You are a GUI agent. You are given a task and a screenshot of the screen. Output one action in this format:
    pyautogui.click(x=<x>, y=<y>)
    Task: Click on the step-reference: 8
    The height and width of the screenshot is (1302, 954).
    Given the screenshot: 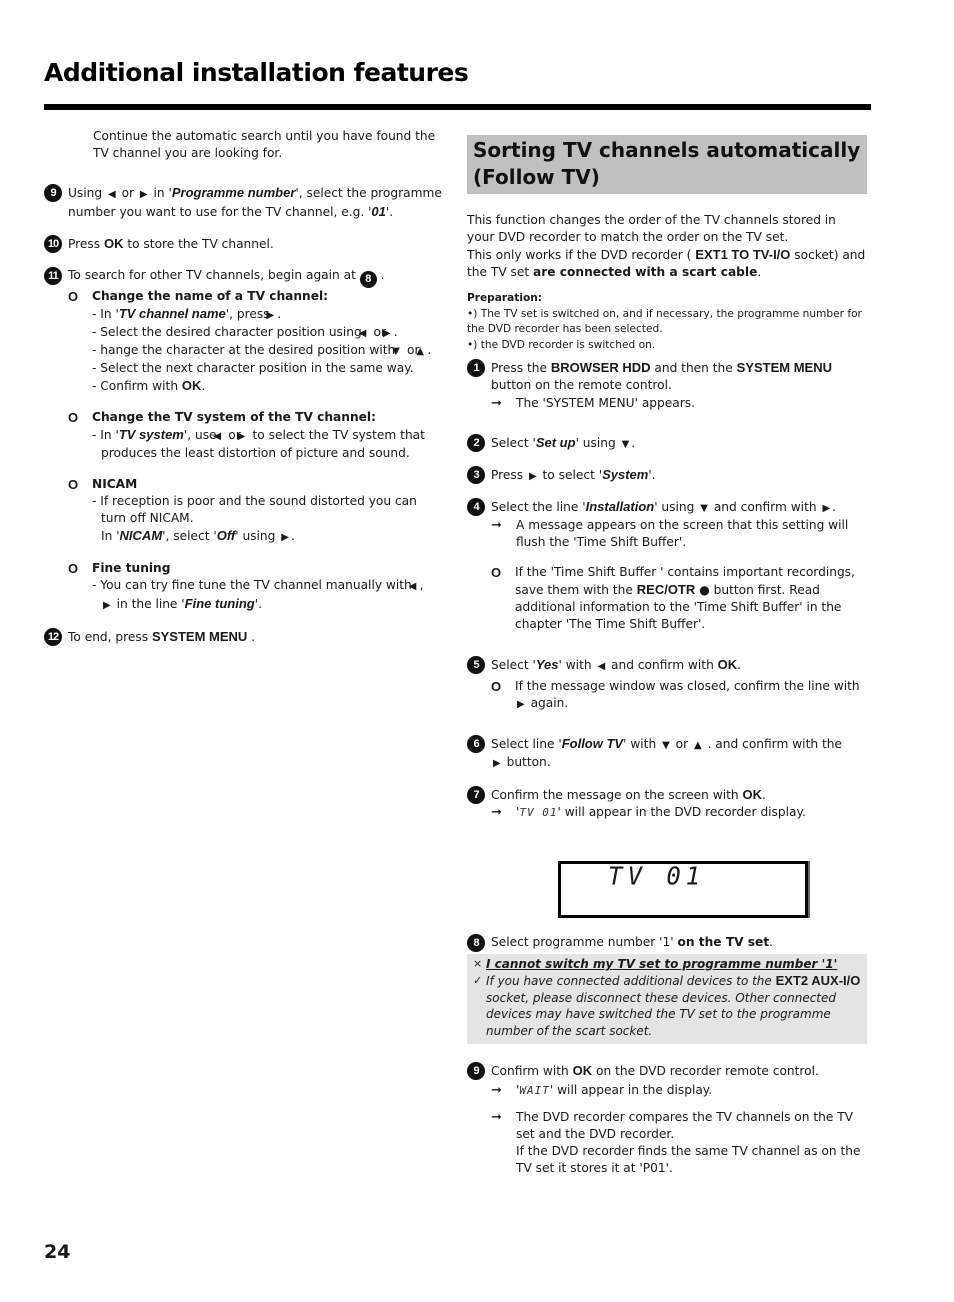 What is the action you would take?
    pyautogui.click(x=368, y=279)
    